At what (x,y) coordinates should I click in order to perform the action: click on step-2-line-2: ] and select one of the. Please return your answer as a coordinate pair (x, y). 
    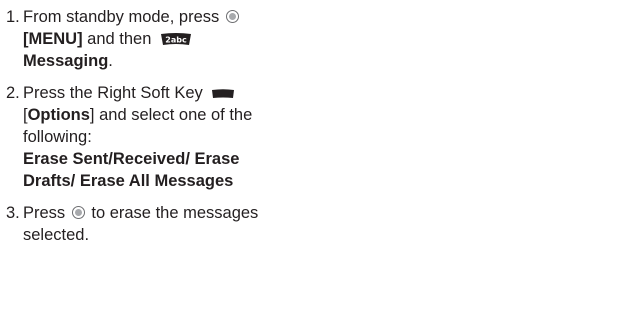
    Looking at the image, I should click on (171, 115).